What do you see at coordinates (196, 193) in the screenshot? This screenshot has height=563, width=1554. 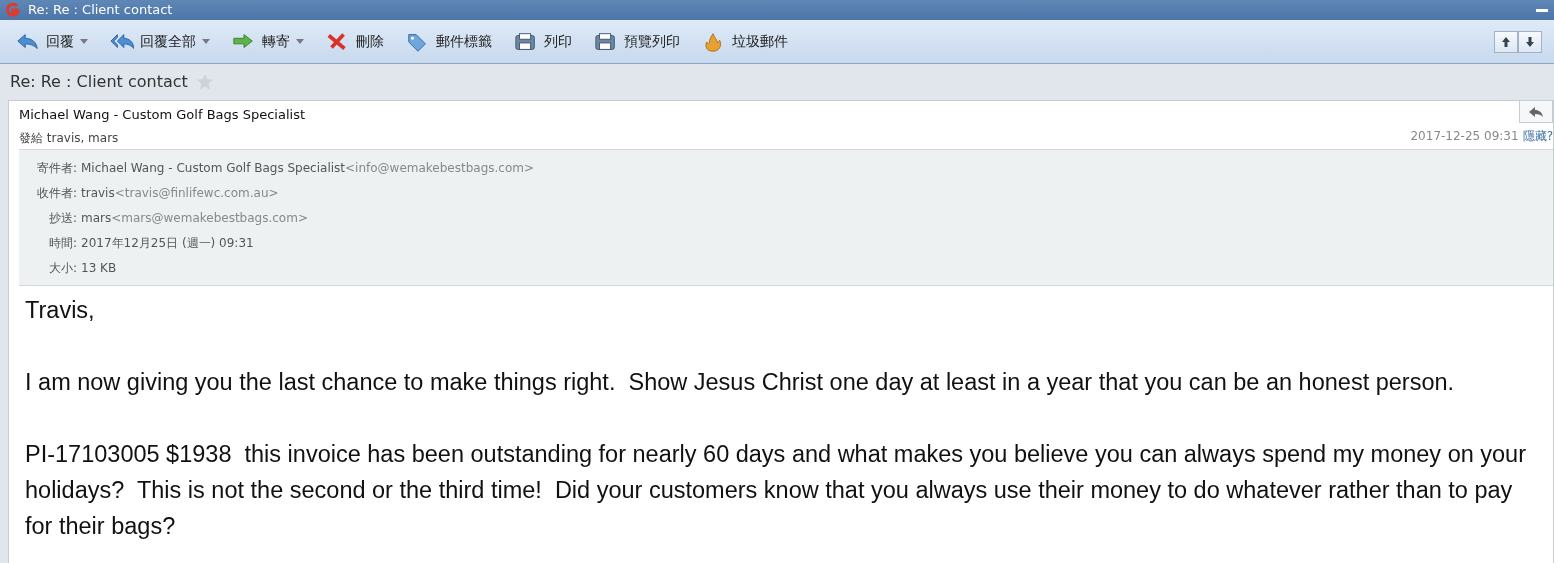 I see `email-address: <travis@finlifewc.com.au>` at bounding box center [196, 193].